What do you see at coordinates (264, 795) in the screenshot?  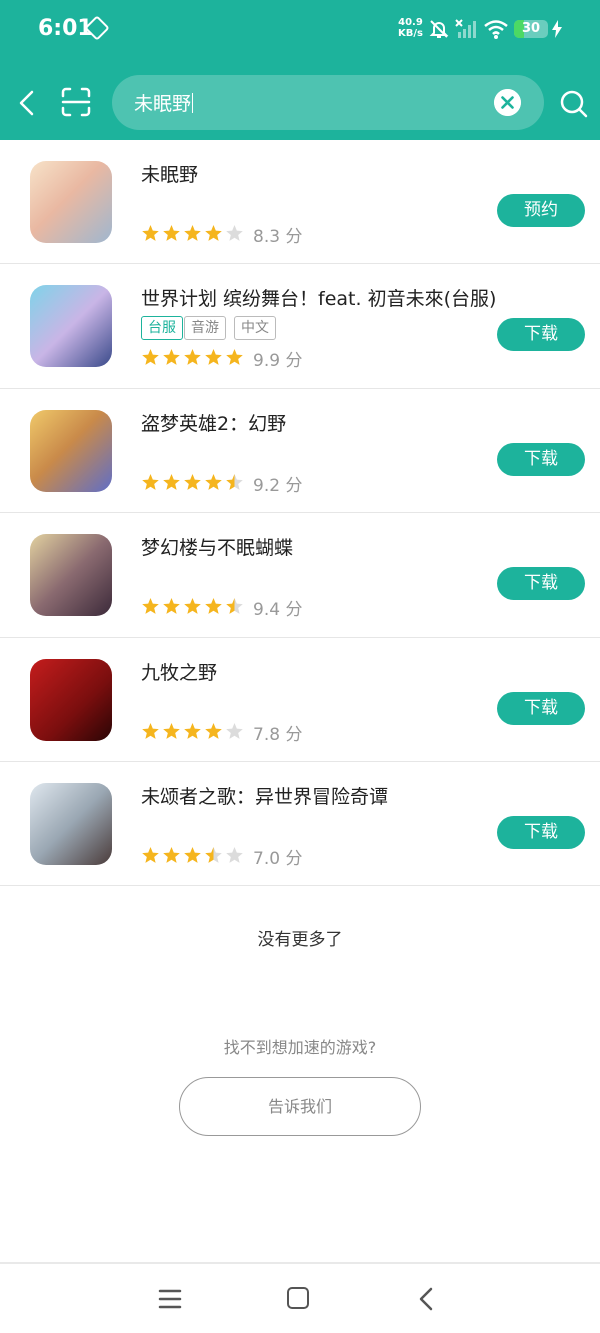 I see `game-name: 未颂者之歌：异世界冒险奇谭` at bounding box center [264, 795].